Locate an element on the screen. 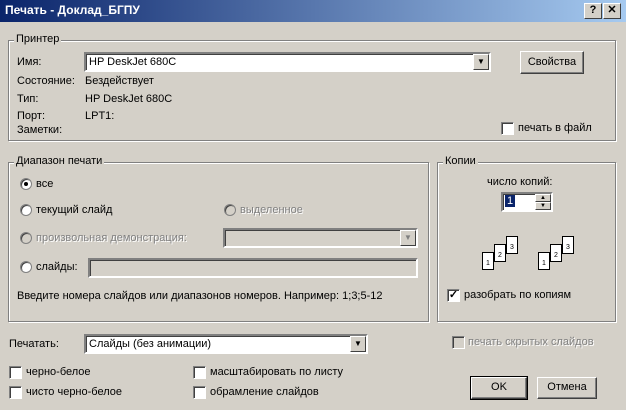 The image size is (626, 410). status-label: Состояние: is located at coordinates (46, 81).